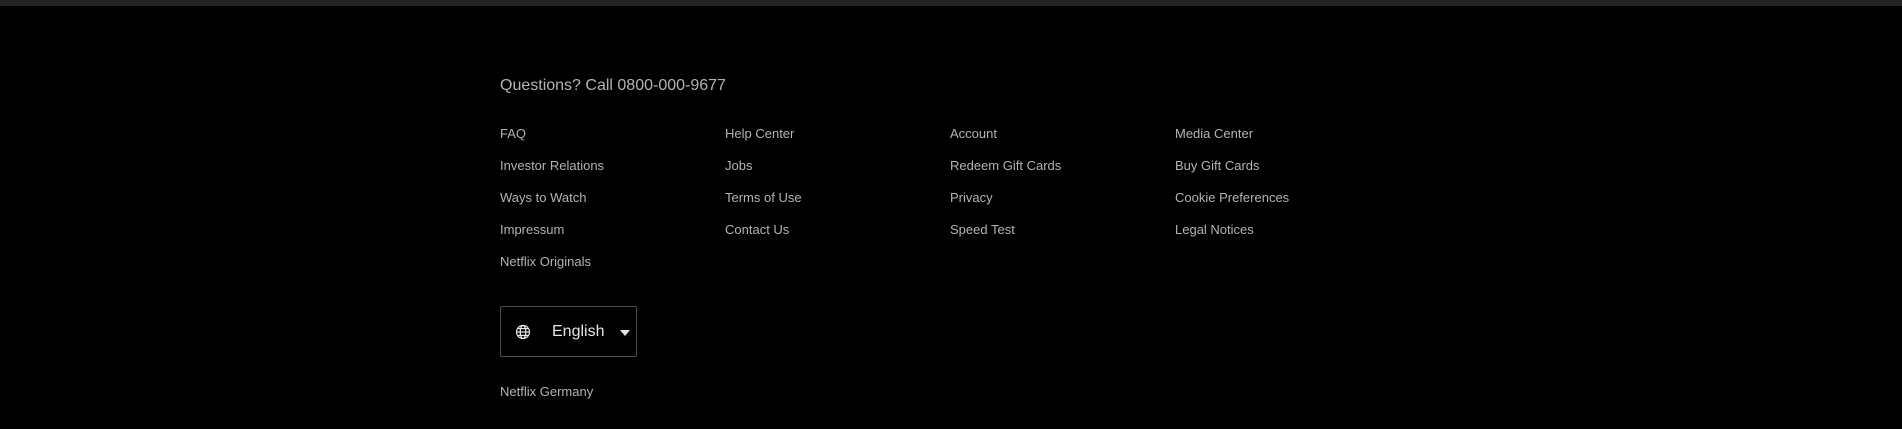 The width and height of the screenshot is (1902, 429). I want to click on language-select: English, so click(568, 331).